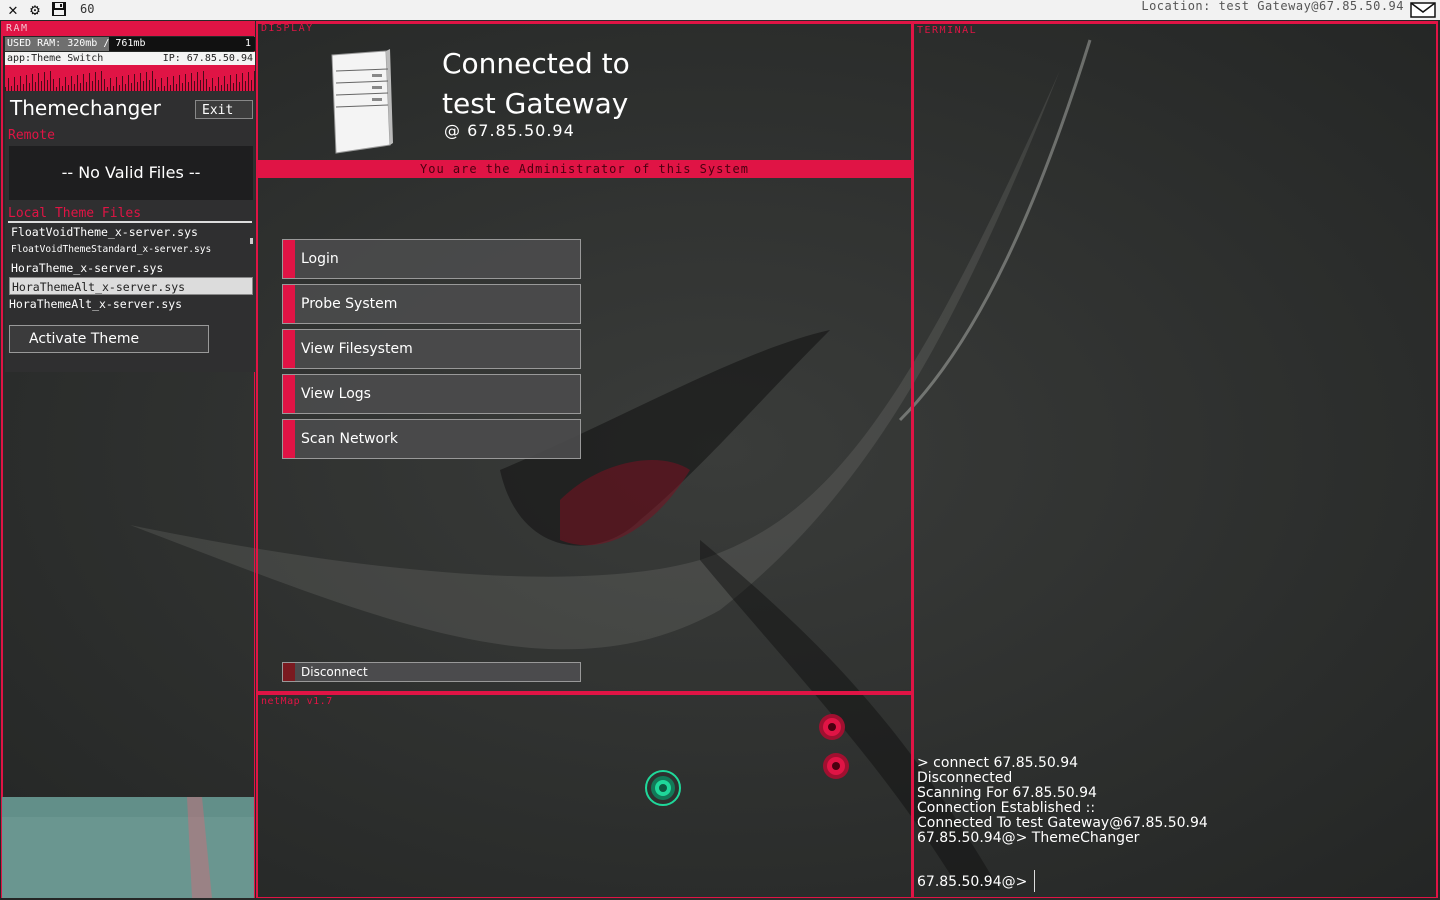 Image resolution: width=1440 pixels, height=900 pixels. I want to click on ram-panel-title: RAM, so click(129, 29).